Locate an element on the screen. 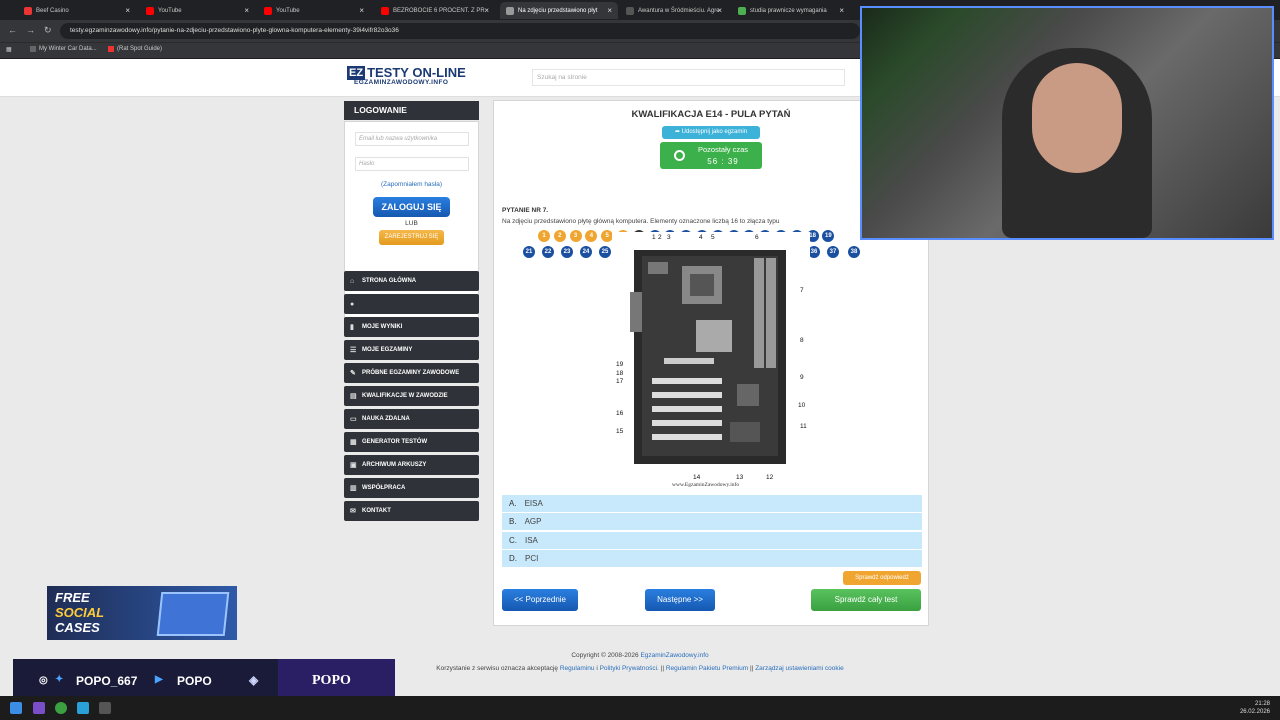 The height and width of the screenshot is (720, 1280). share-icon: ➦ is located at coordinates (678, 132).